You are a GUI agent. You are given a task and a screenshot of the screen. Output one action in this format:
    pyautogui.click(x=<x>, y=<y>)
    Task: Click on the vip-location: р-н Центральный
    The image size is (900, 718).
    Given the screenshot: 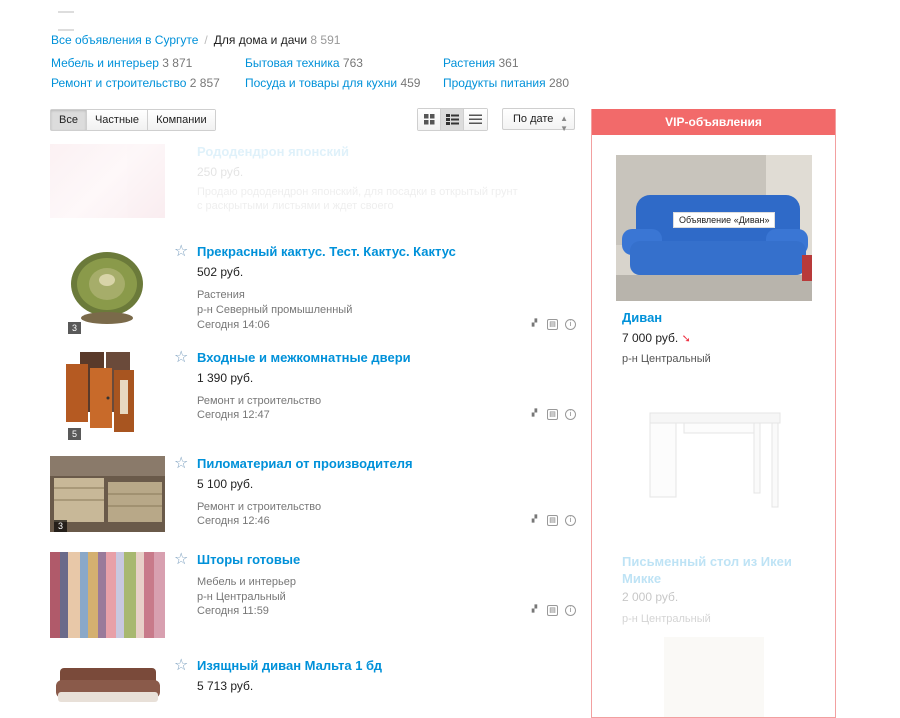 What is the action you would take?
    pyautogui.click(x=666, y=619)
    